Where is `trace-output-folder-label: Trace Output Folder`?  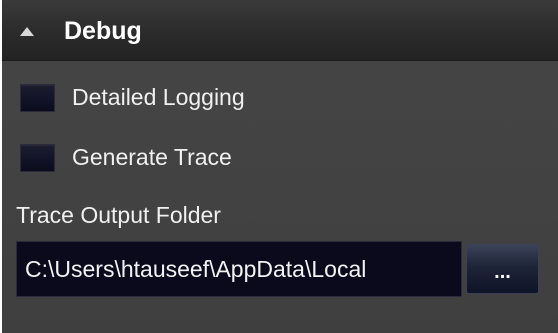 trace-output-folder-label: Trace Output Folder is located at coordinates (118, 215).